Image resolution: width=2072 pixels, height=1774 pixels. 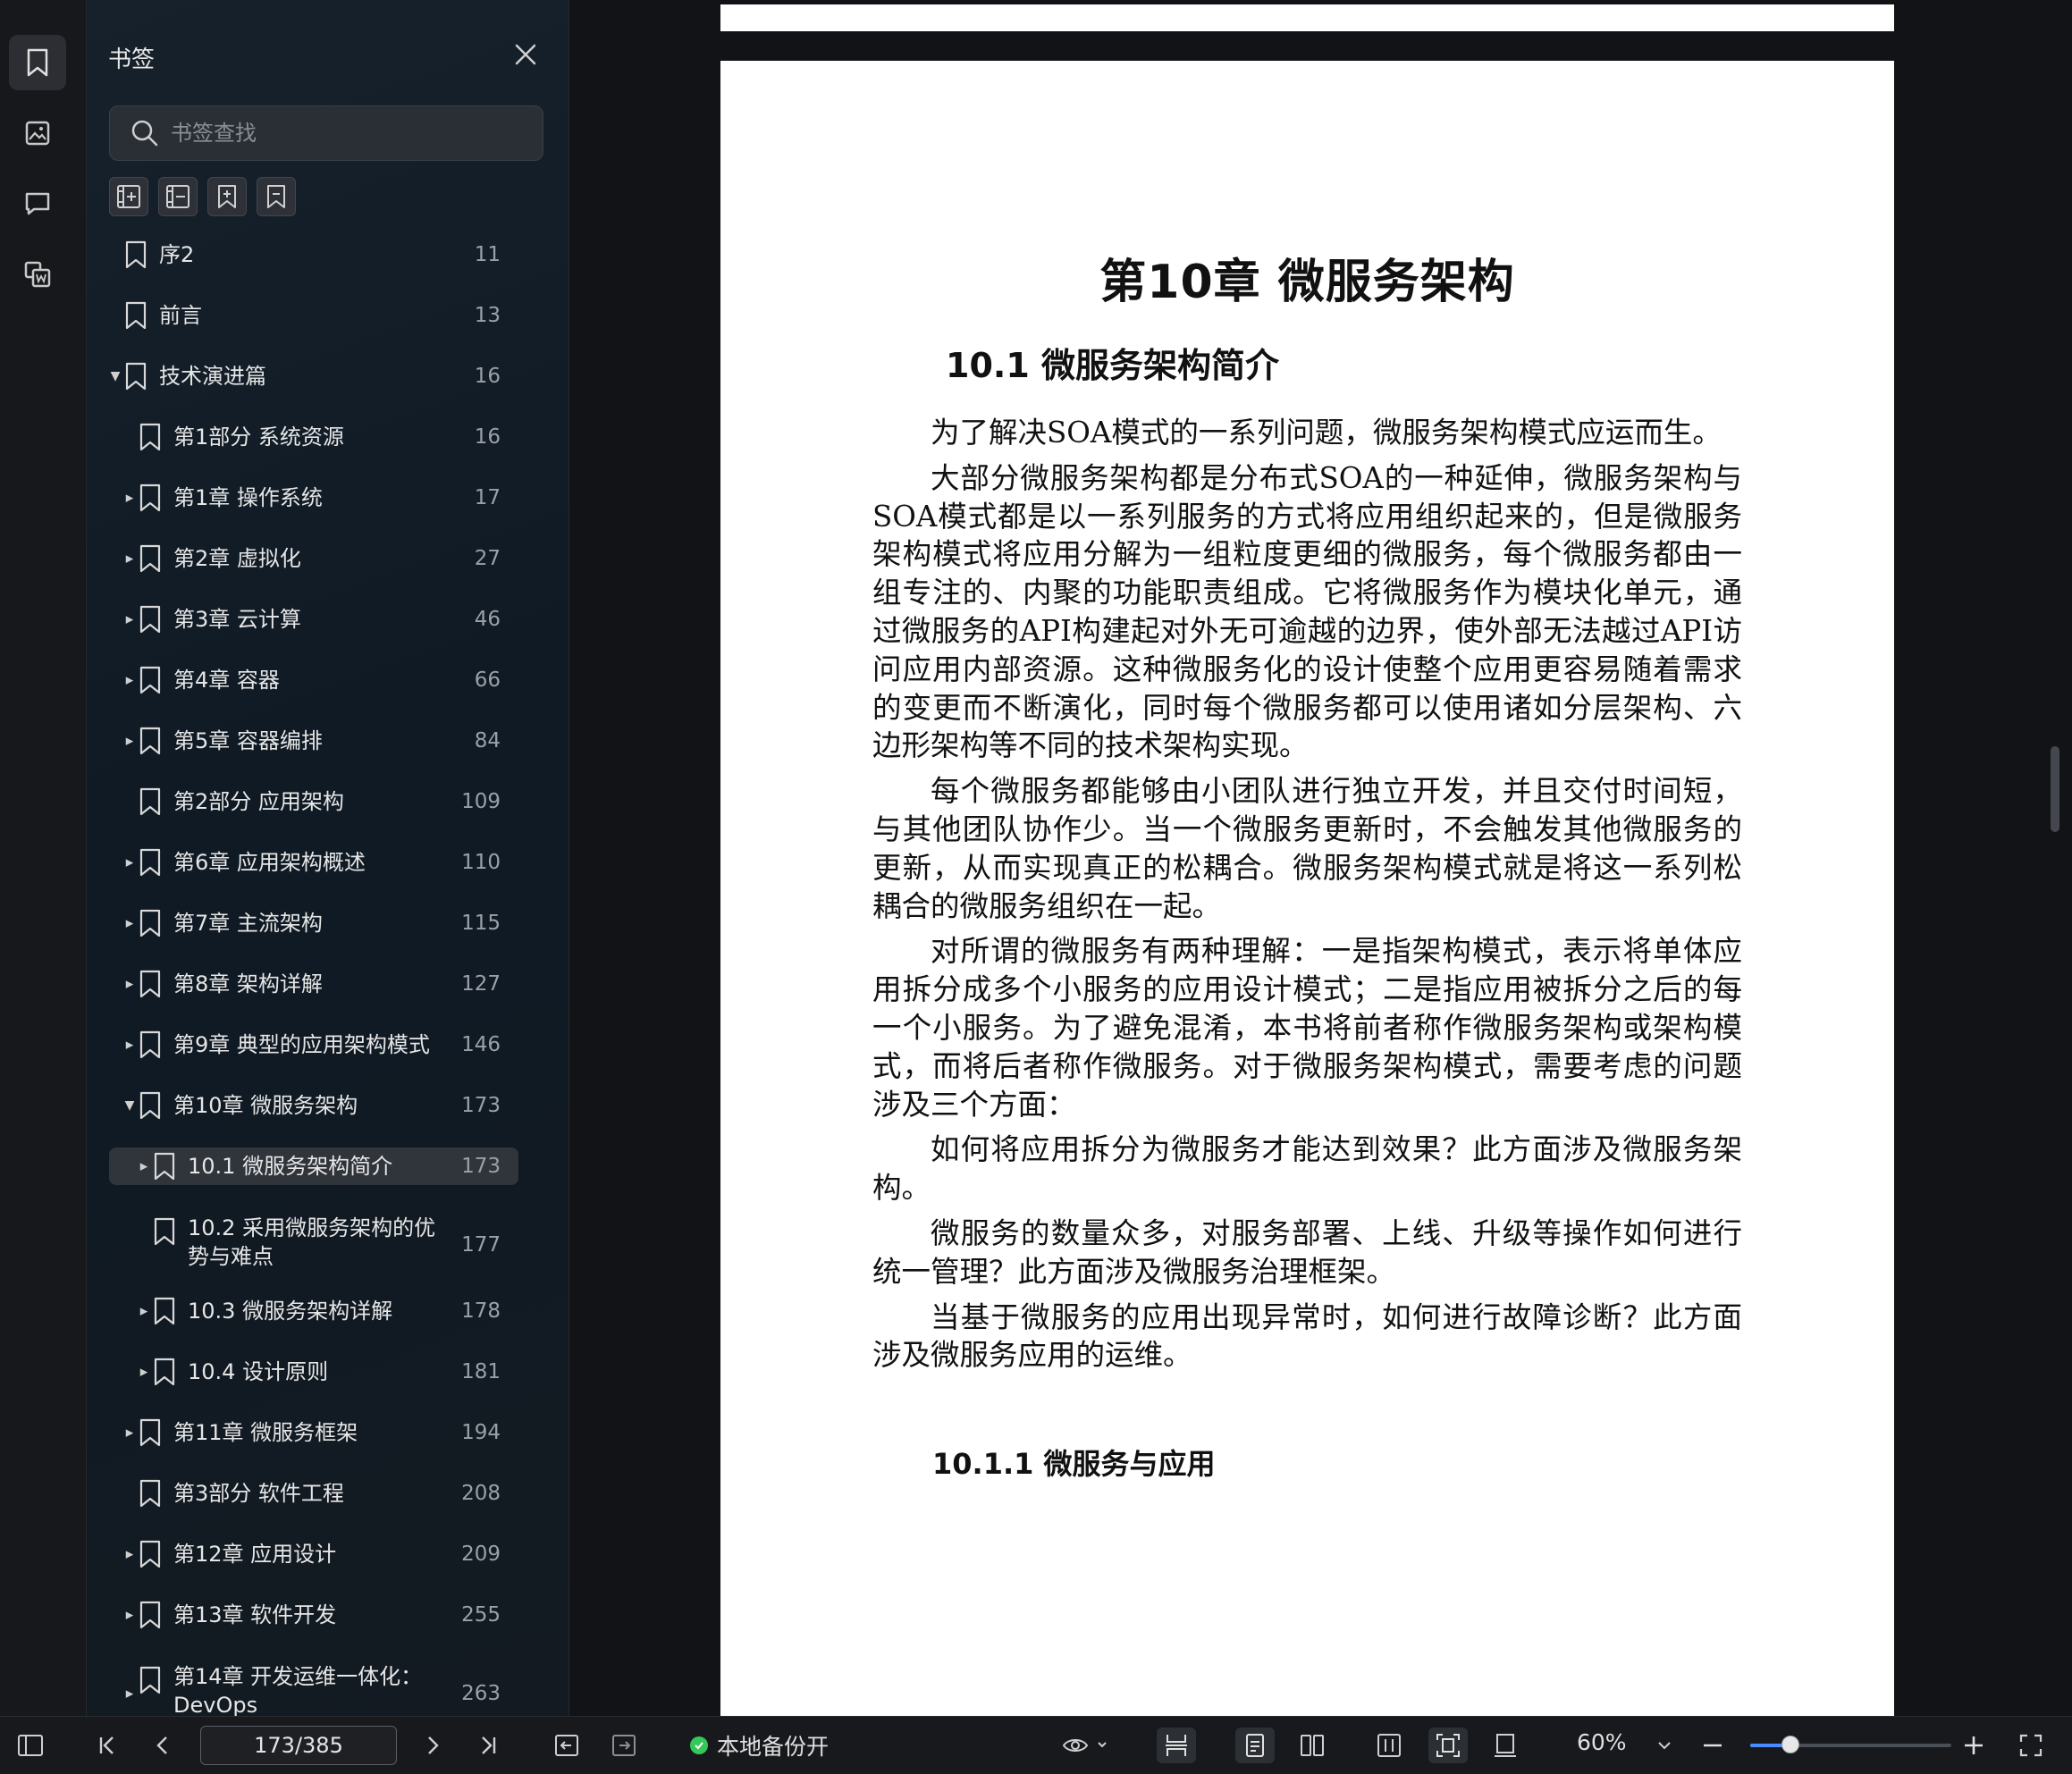 I want to click on bookmark-item: 前言 13, so click(x=314, y=316).